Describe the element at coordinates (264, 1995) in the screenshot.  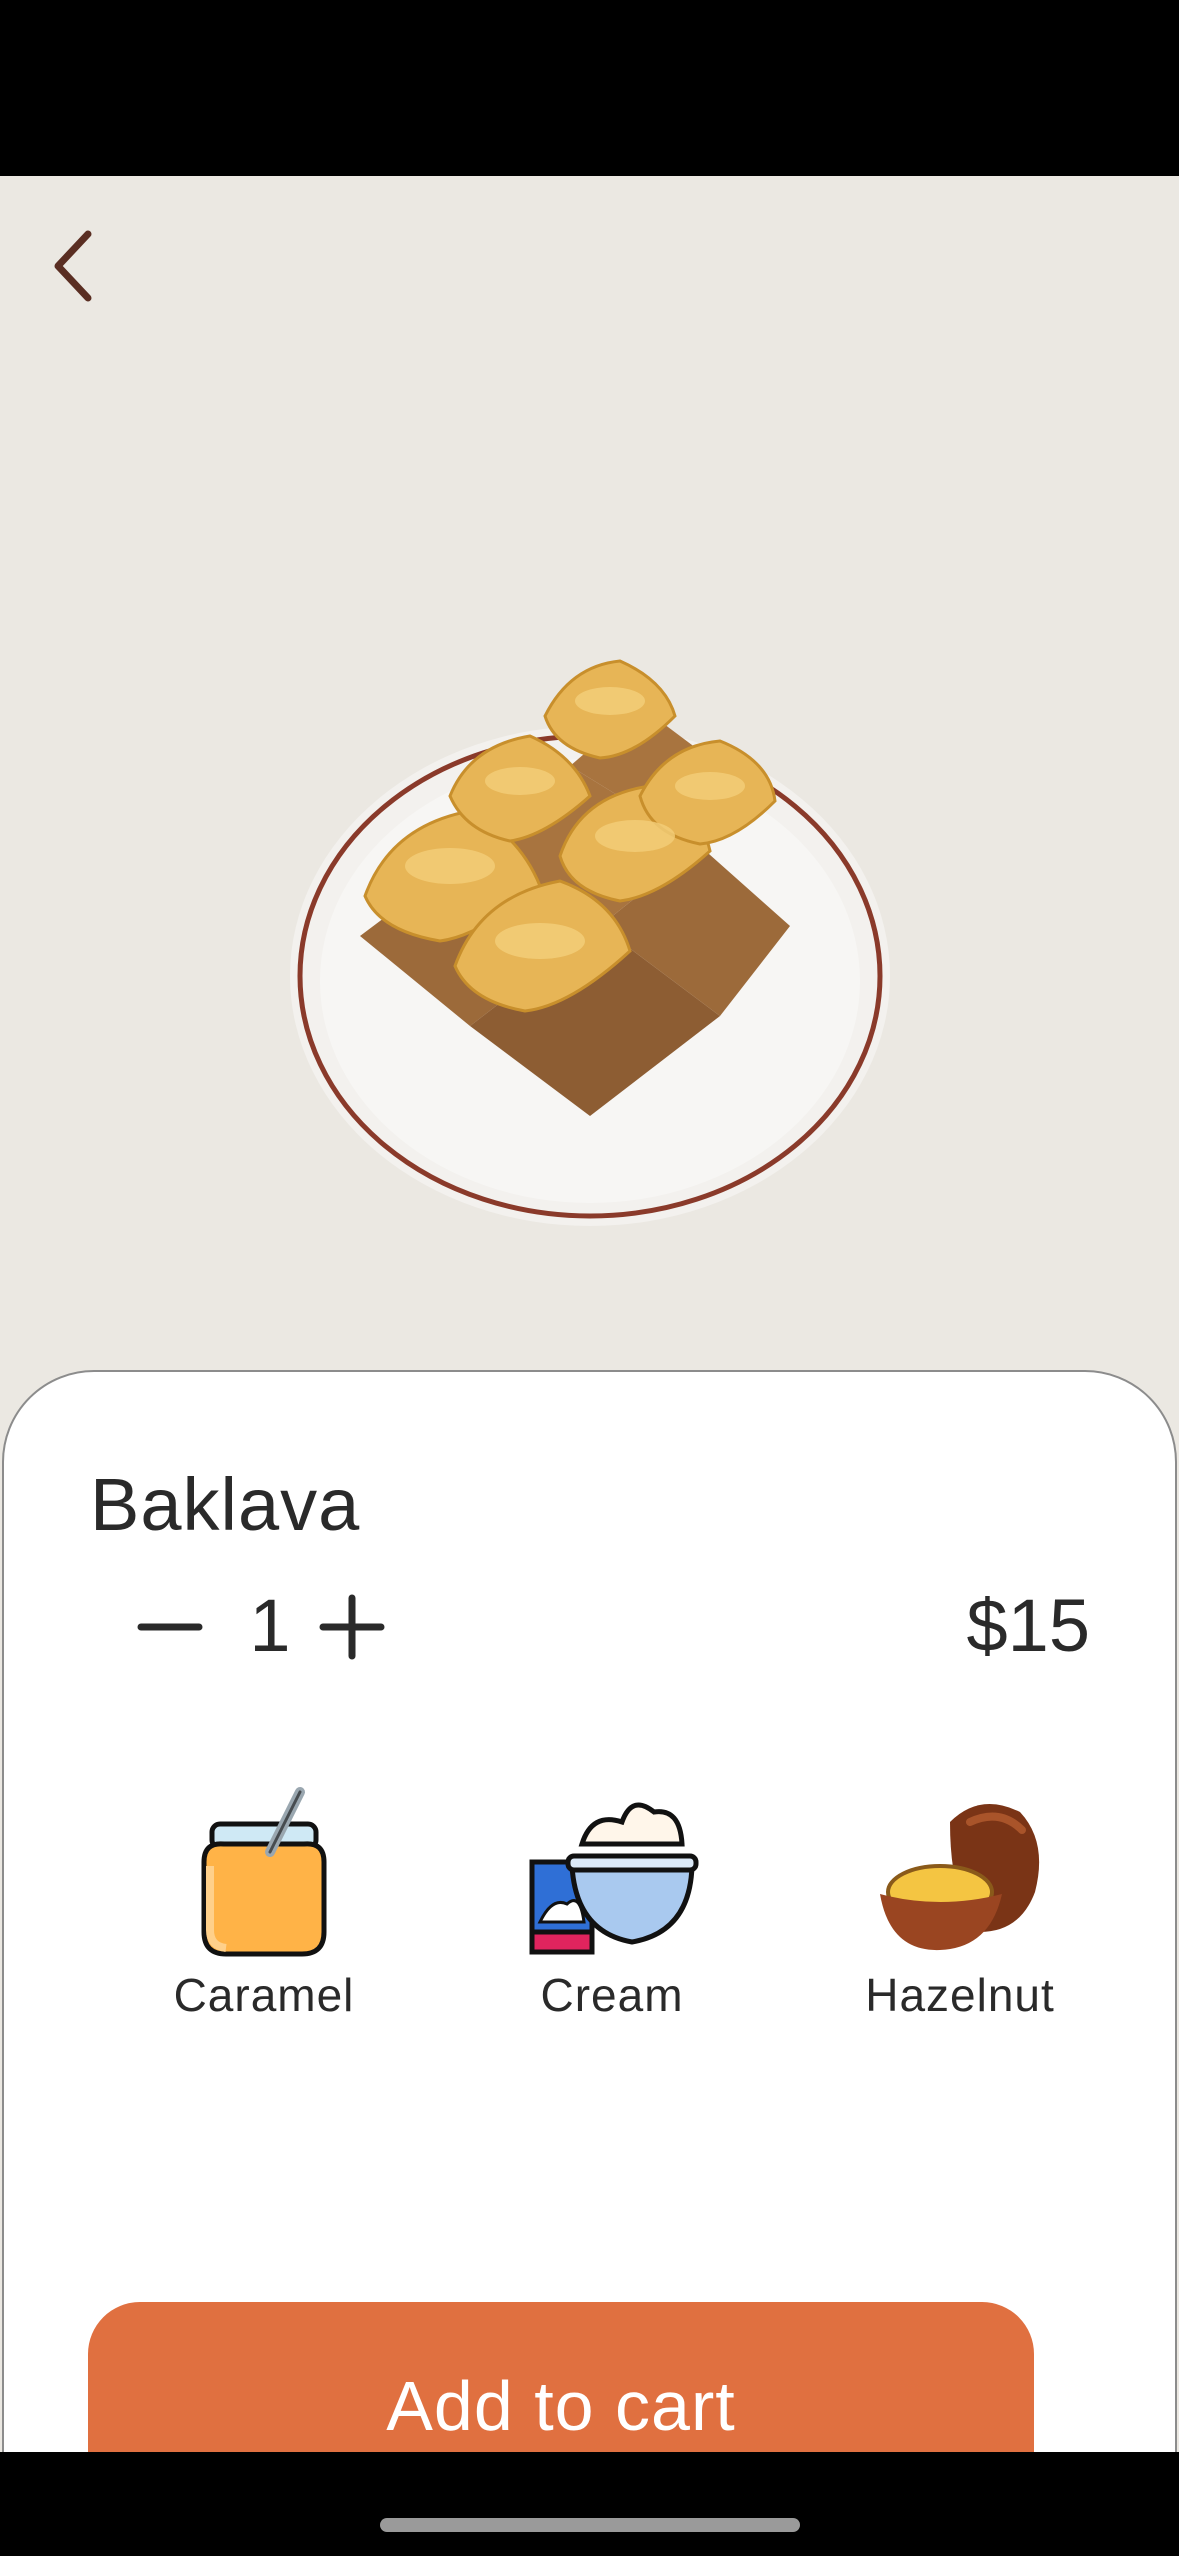
I see `topping-label: Caramel` at that location.